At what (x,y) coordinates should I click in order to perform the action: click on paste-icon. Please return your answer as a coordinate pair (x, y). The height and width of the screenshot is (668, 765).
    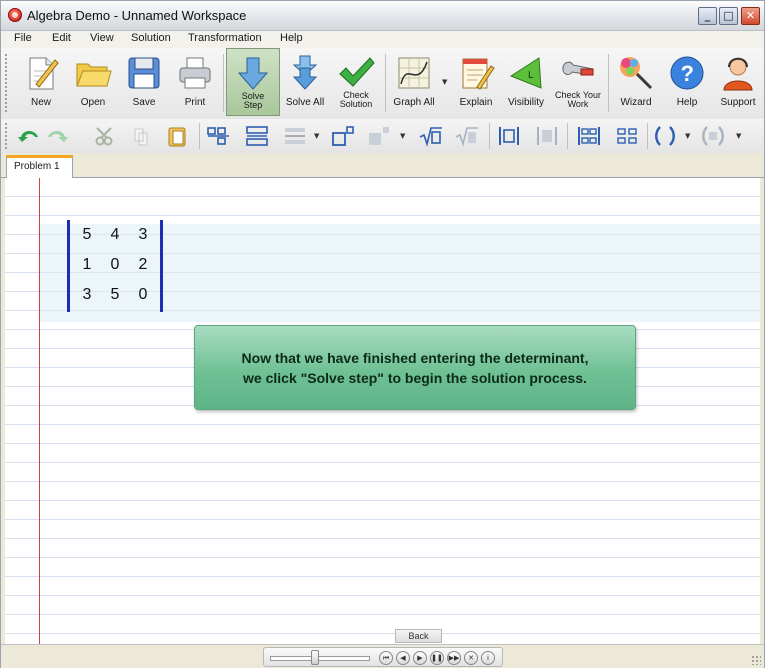
    Looking at the image, I should click on (177, 136).